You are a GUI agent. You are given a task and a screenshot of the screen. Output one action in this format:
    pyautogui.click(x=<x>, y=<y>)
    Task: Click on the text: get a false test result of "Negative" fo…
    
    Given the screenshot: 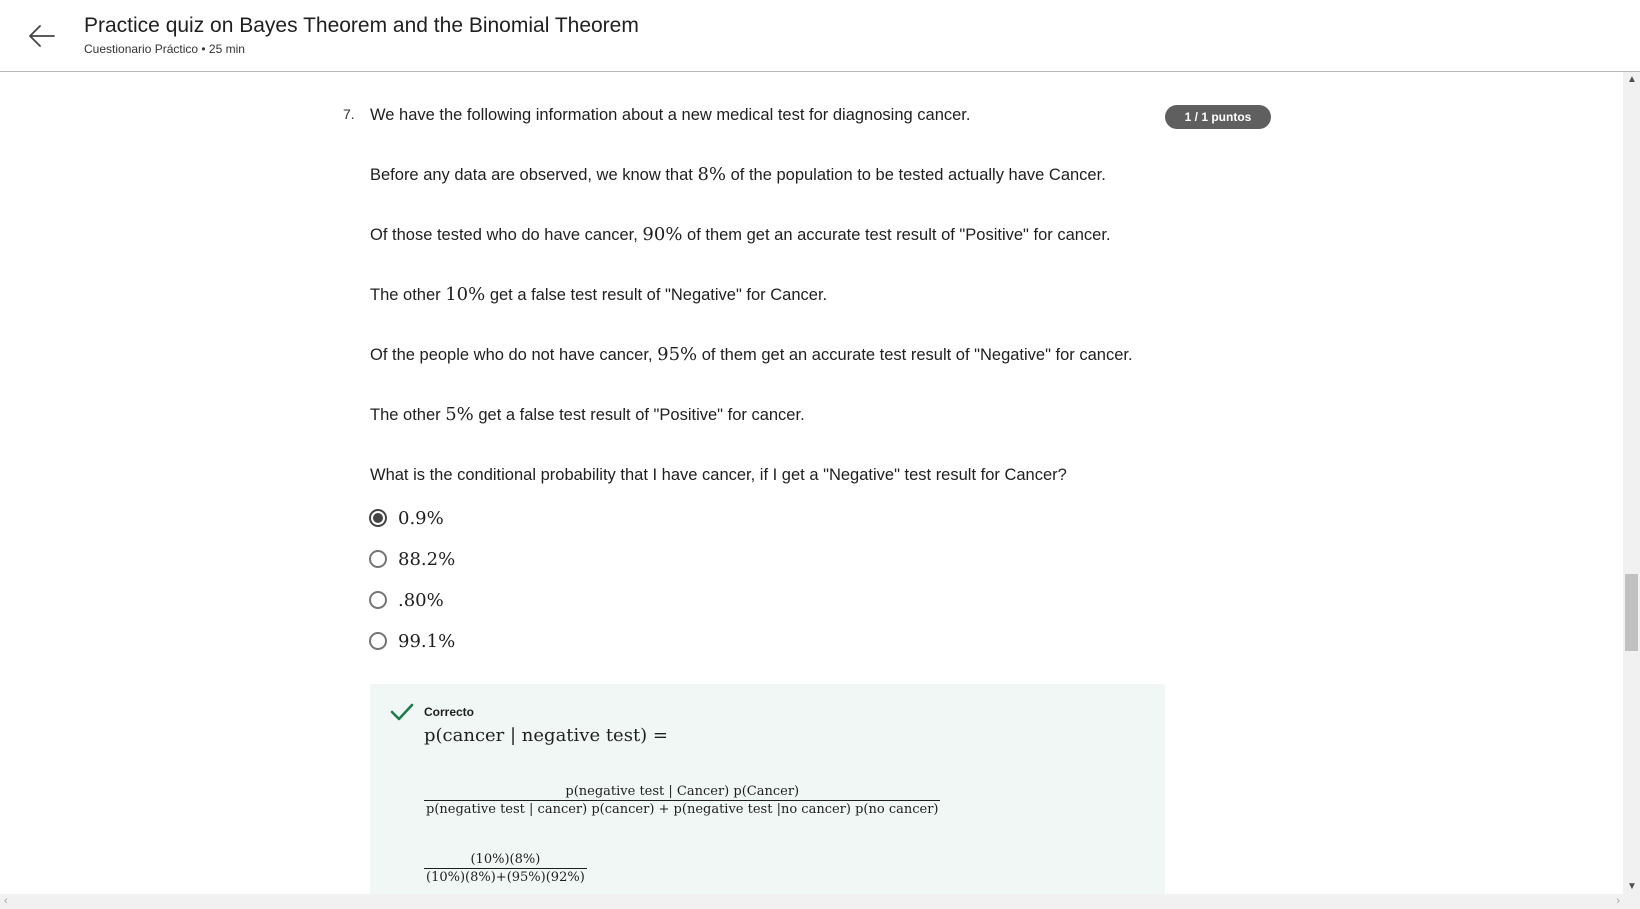 What is the action you would take?
    pyautogui.click(x=656, y=295)
    